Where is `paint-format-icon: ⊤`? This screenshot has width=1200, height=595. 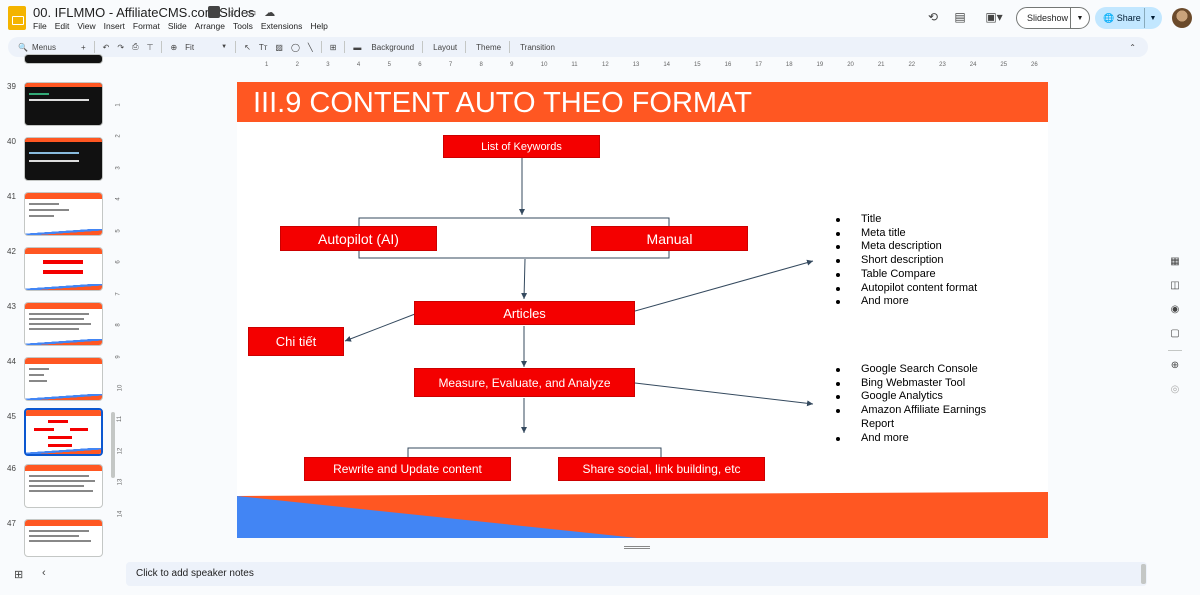 paint-format-icon: ⊤ is located at coordinates (149, 47).